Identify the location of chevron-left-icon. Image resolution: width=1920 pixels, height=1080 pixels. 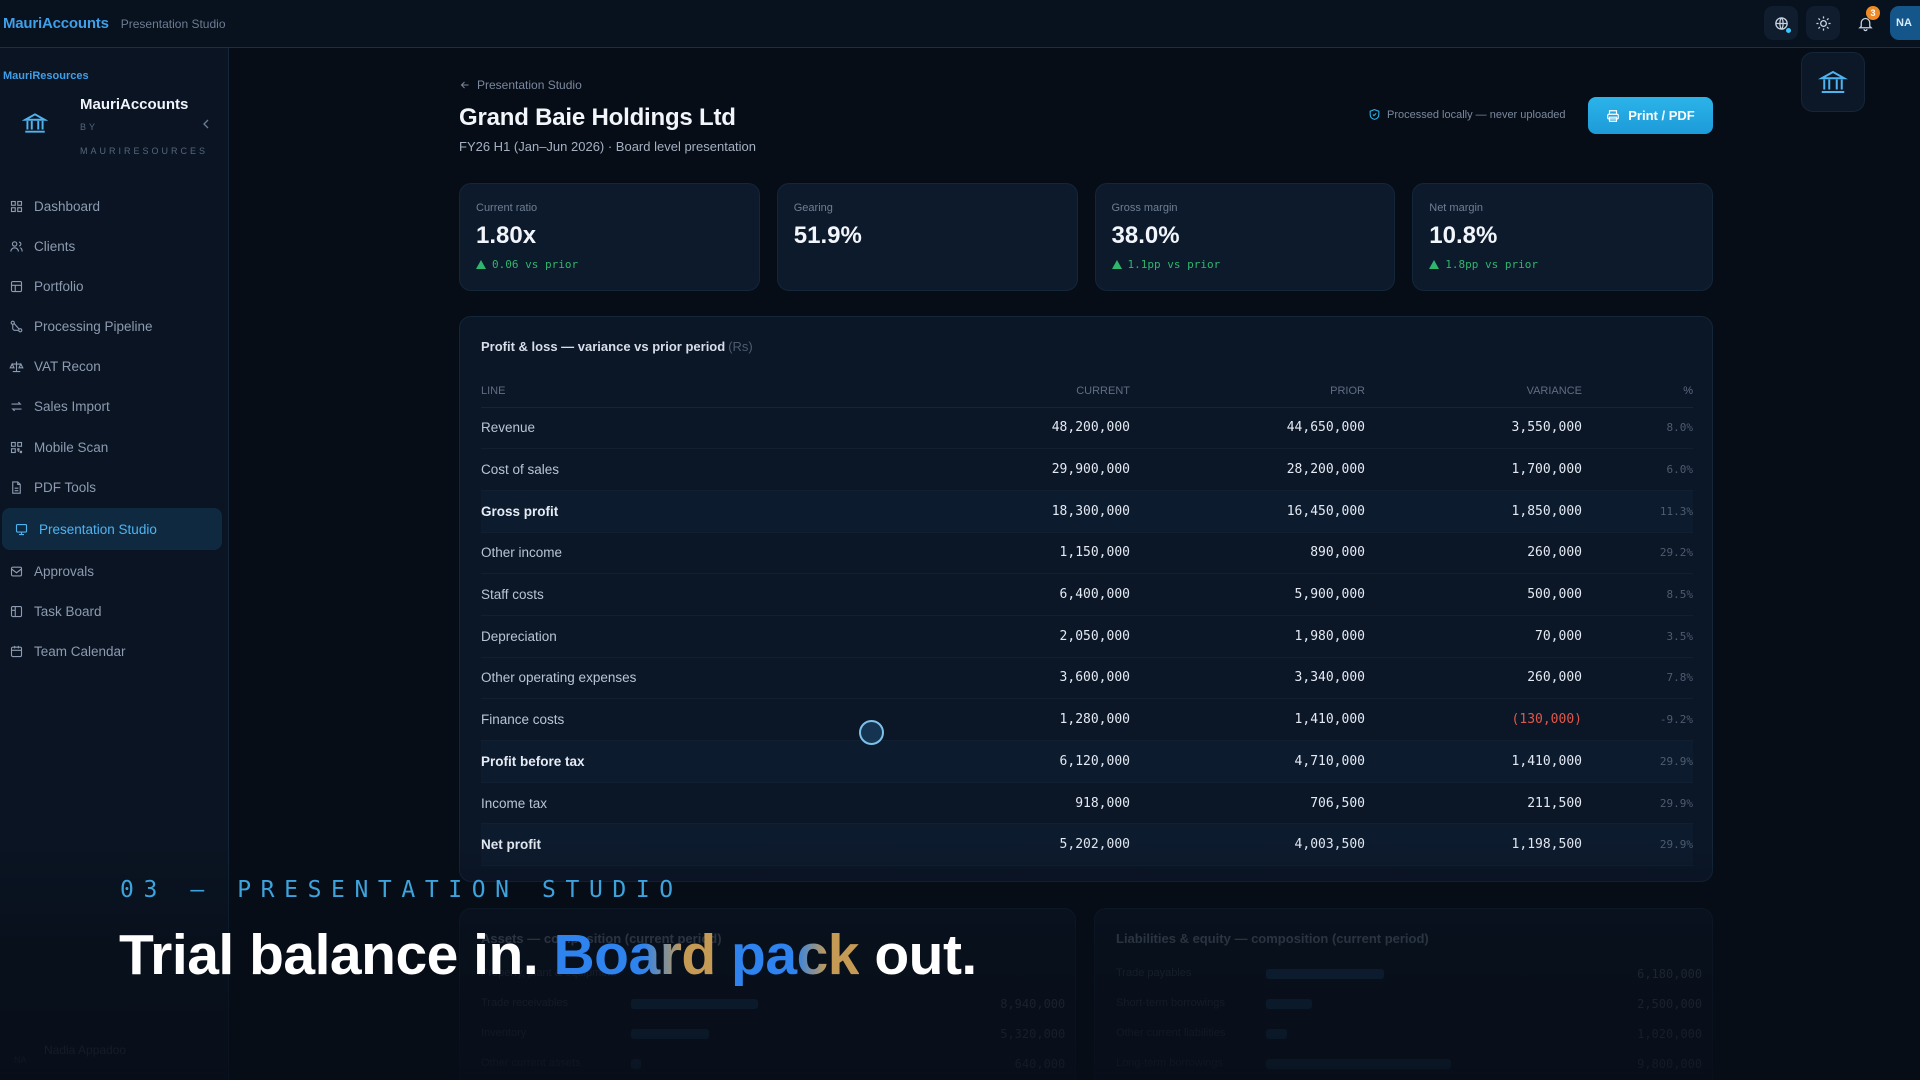
(206, 124).